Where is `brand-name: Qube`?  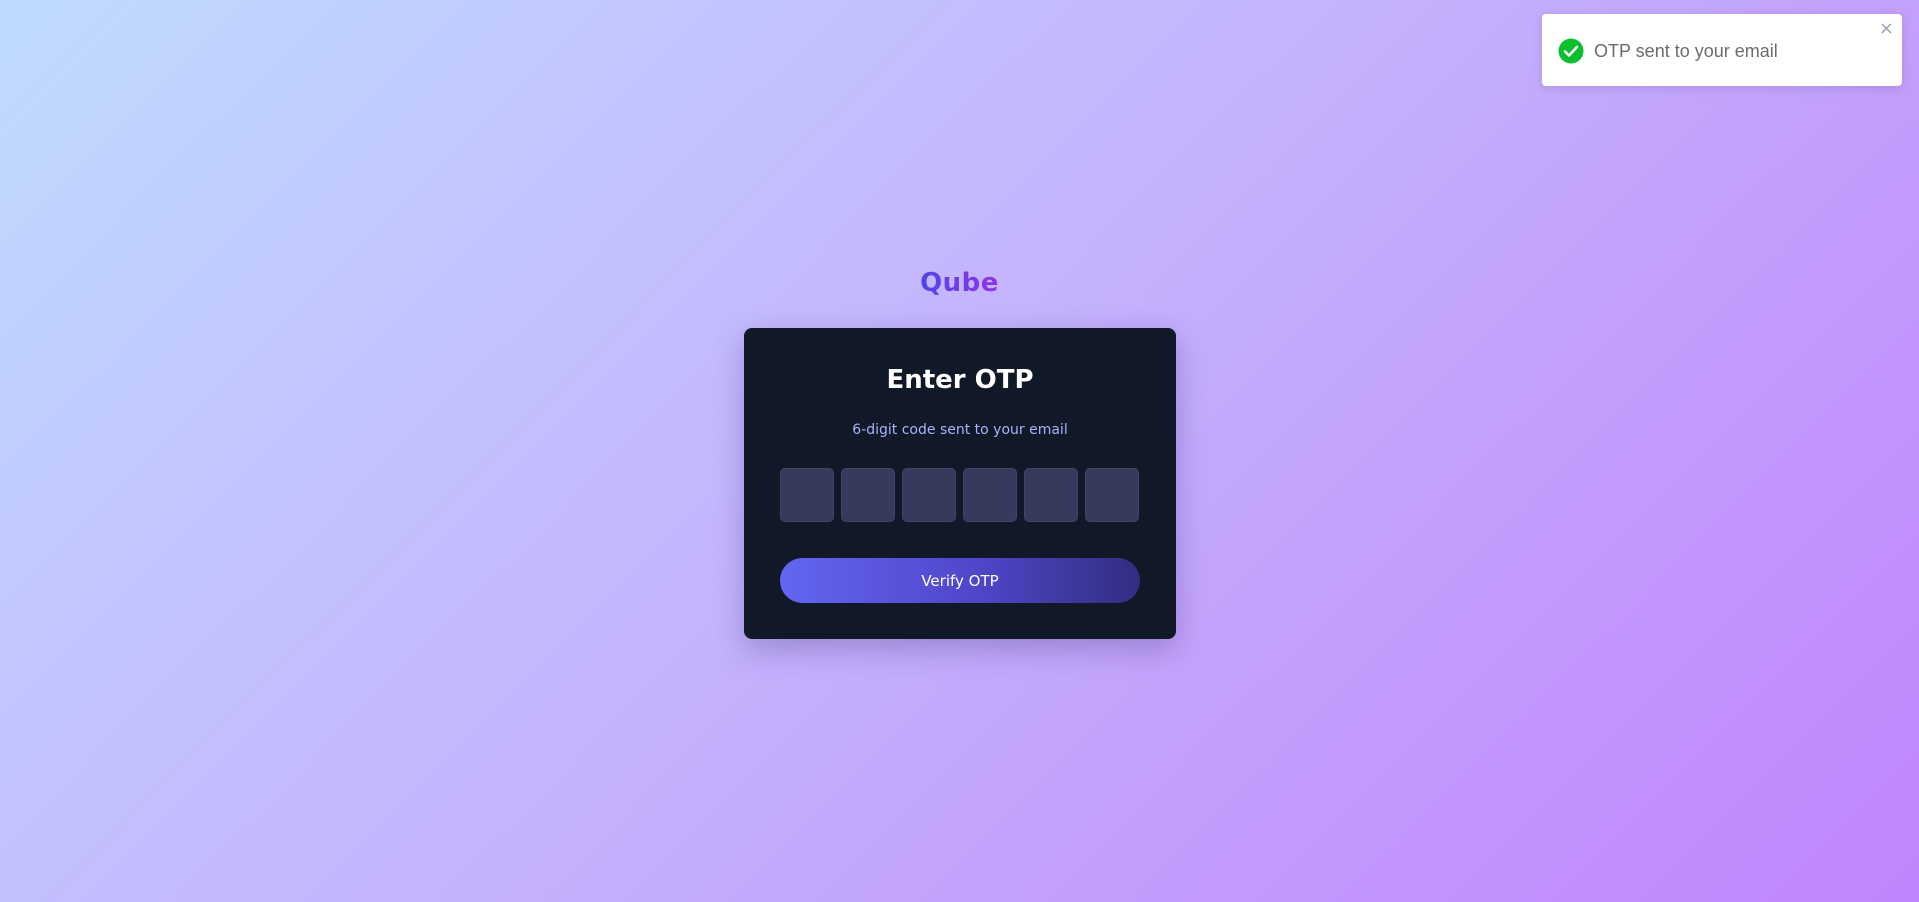
brand-name: Qube is located at coordinates (959, 283).